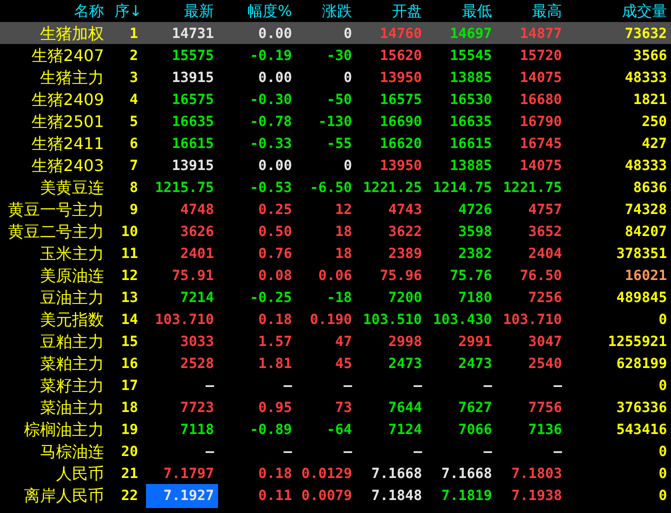  I want to click on table-cell-text: 2404, so click(545, 254).